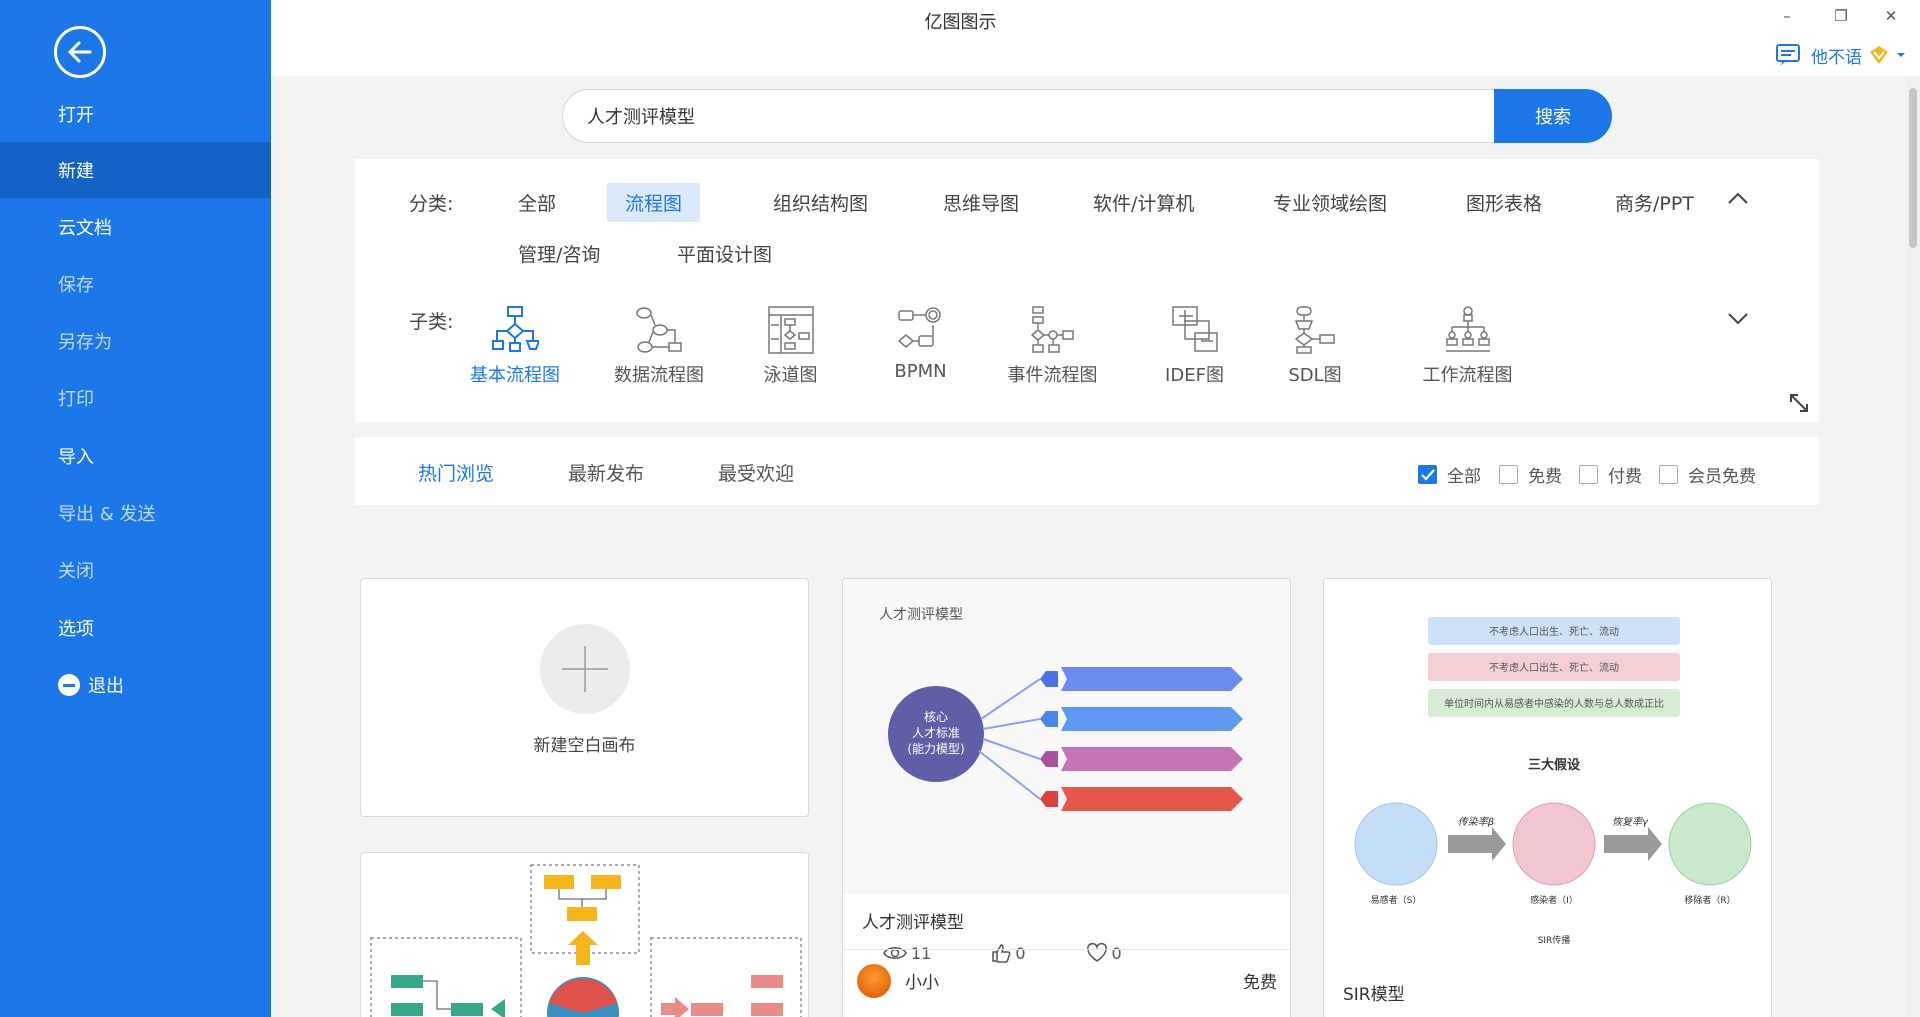 This screenshot has height=1017, width=1920. I want to click on category-label: 分类:, so click(431, 204).